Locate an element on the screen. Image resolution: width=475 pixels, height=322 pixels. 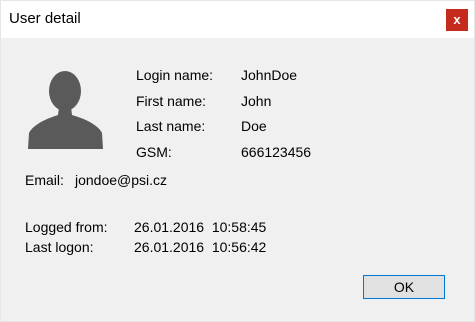
login-name-label: Login name: is located at coordinates (175, 75).